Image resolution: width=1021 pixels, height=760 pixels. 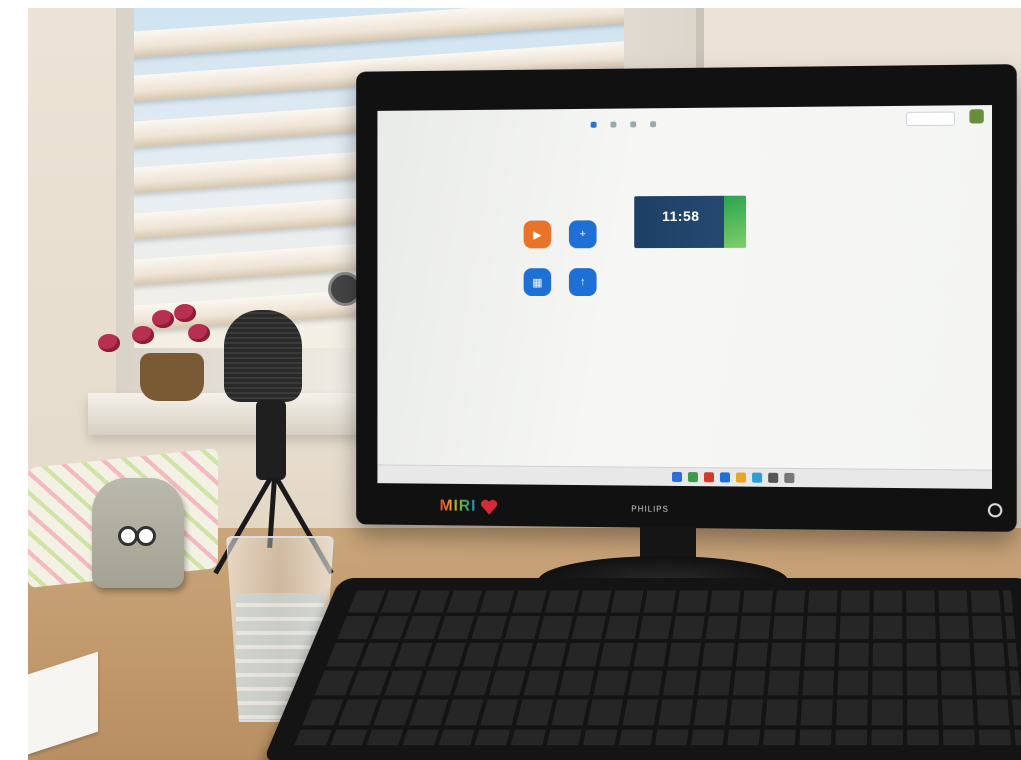 I want to click on miri-sticker: MIRI, so click(x=469, y=507).